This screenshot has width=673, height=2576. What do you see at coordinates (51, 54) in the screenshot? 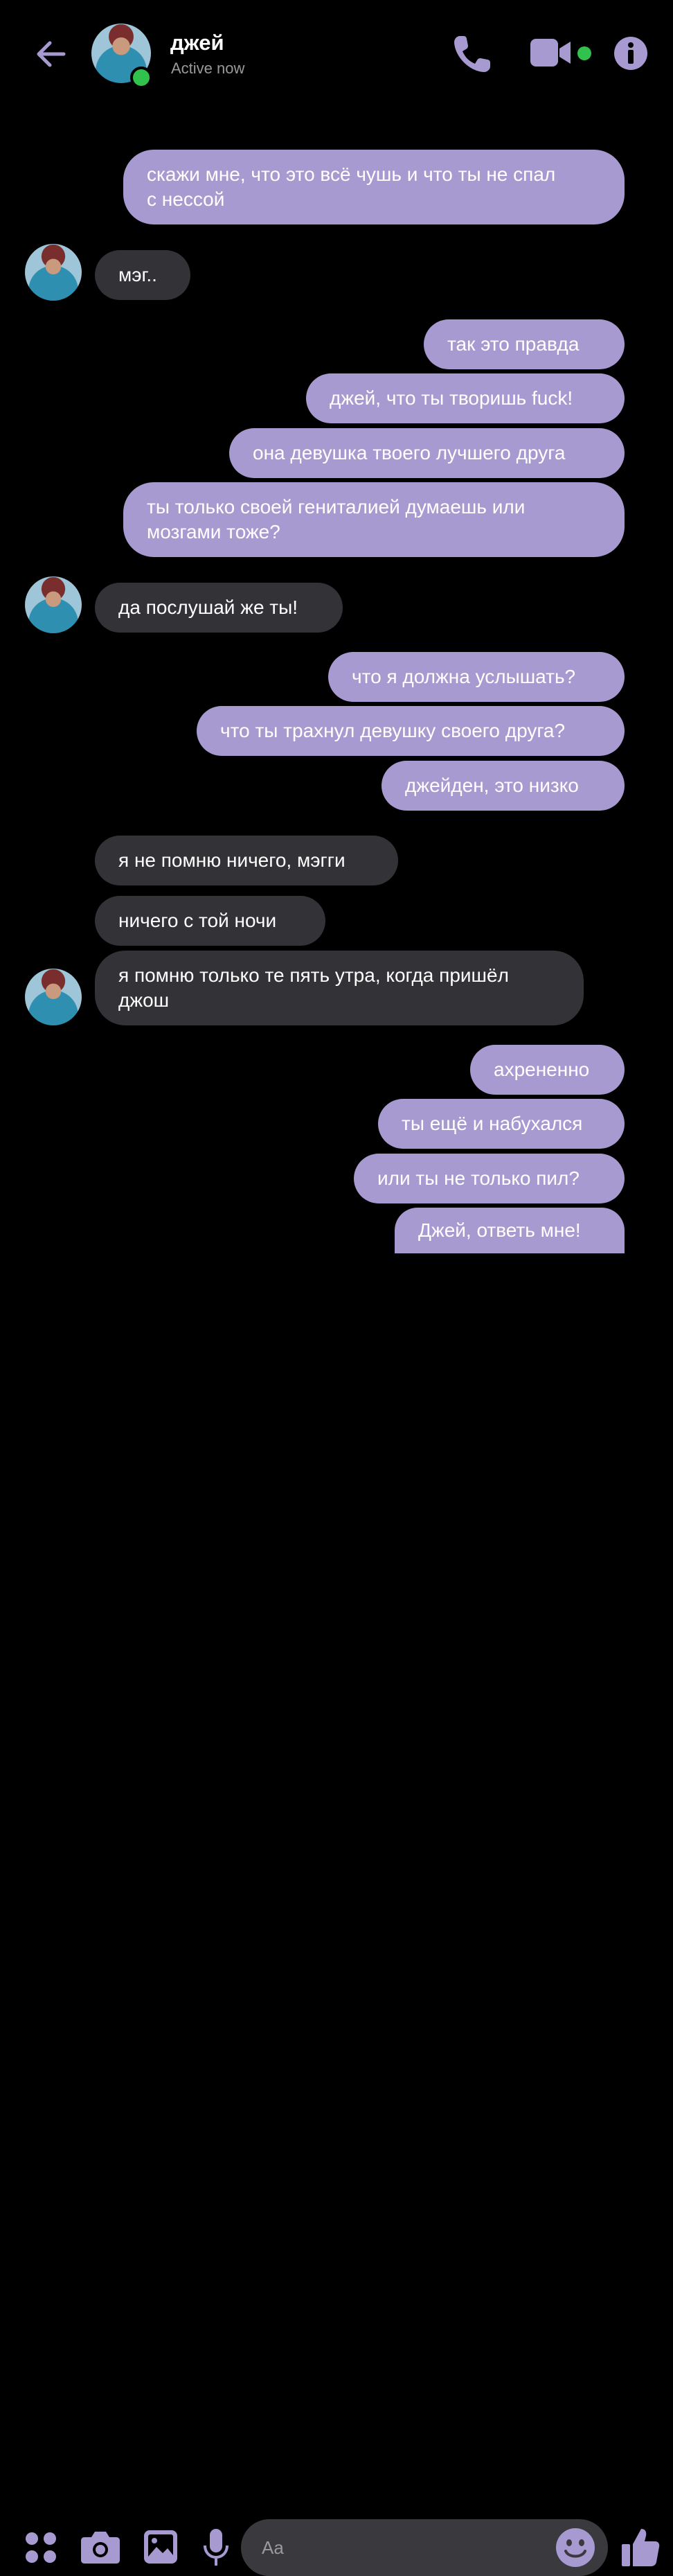
I see `back-arrow-icon` at bounding box center [51, 54].